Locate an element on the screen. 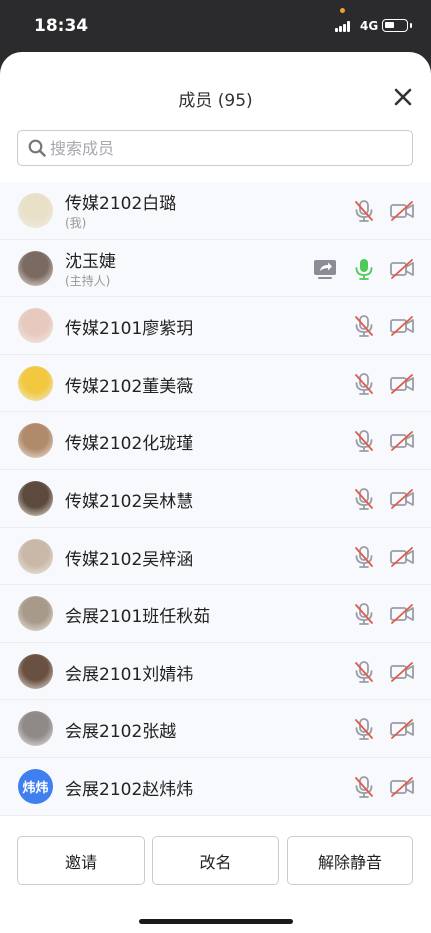 This screenshot has height=933, width=431. member-row: 传媒2102吴林慧 is located at coordinates (215, 498).